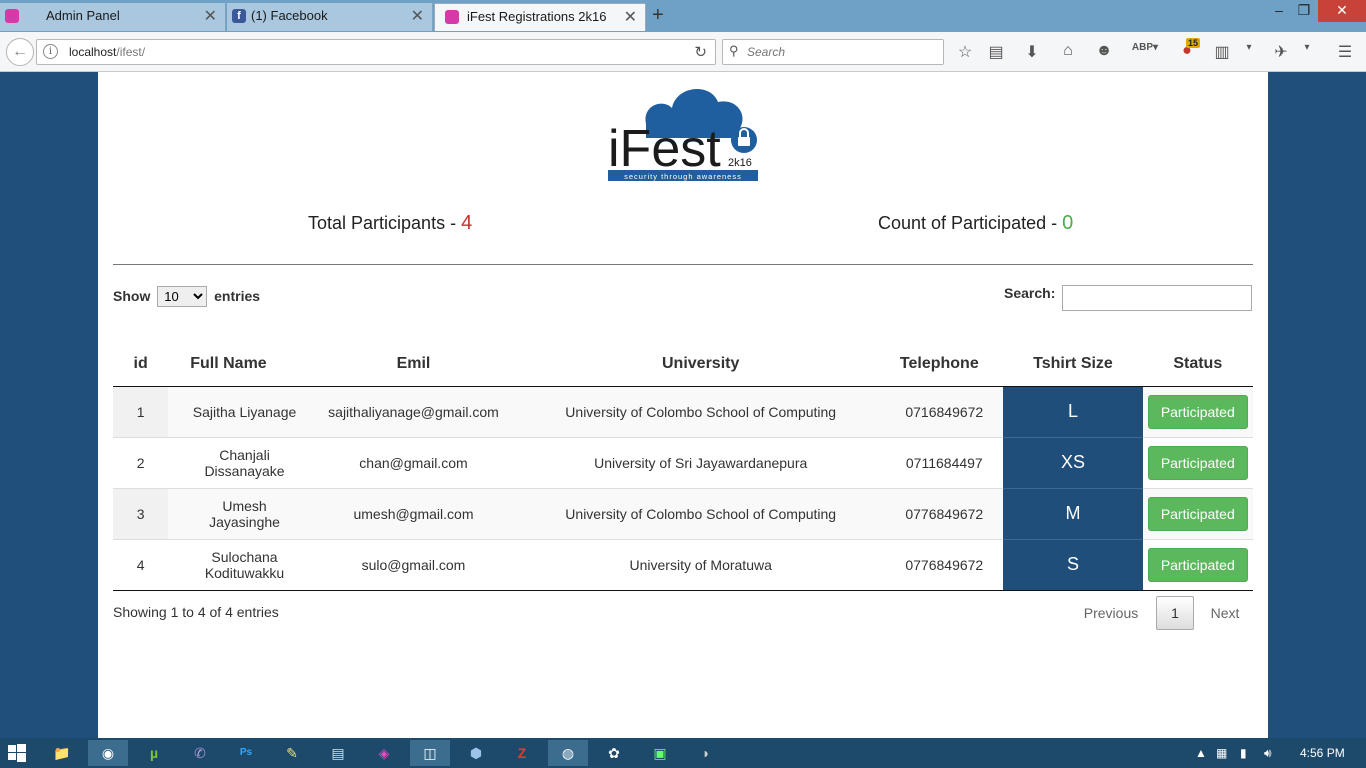 The image size is (1366, 768). What do you see at coordinates (17, 753) in the screenshot?
I see `windows-start-icon` at bounding box center [17, 753].